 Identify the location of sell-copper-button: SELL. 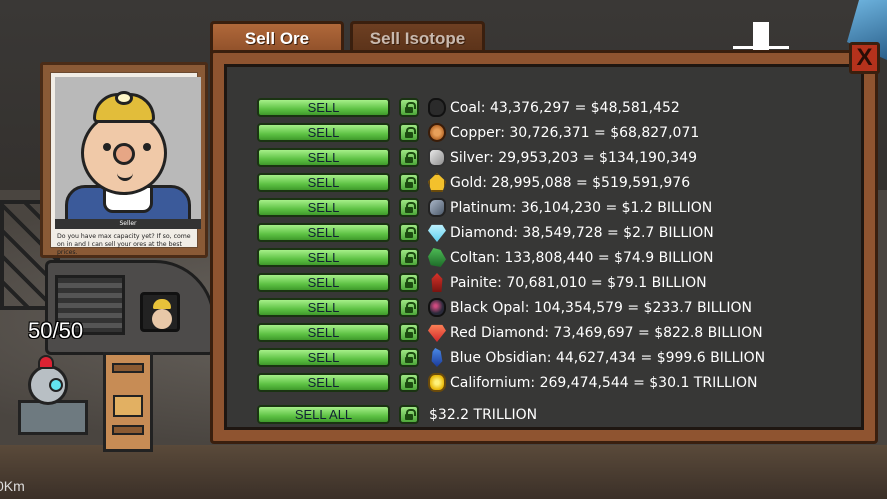
(323, 132).